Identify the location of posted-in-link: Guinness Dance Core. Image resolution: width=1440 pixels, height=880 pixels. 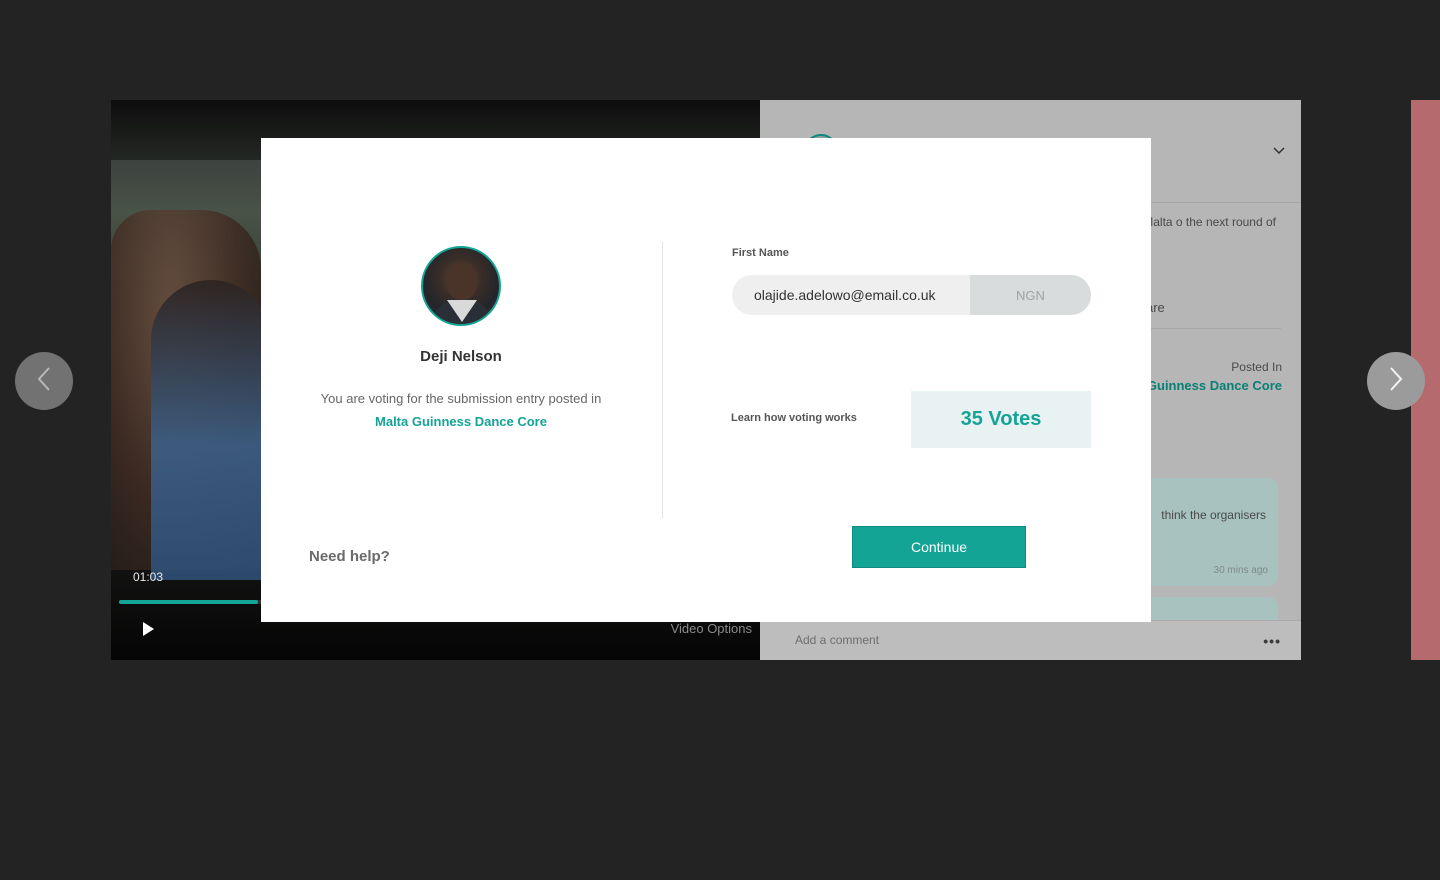
(1214, 385).